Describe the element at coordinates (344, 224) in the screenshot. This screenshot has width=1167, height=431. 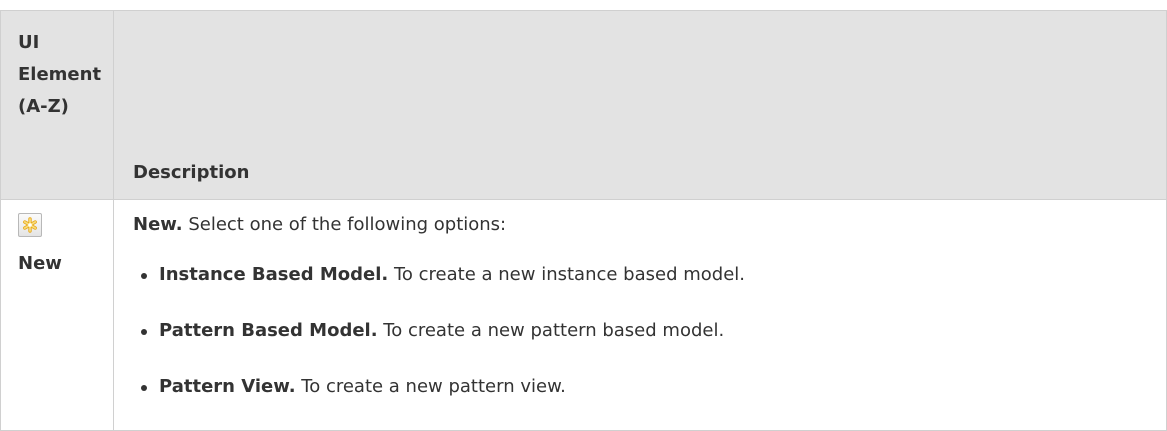
I see `description-text: Select one of the following options:` at that location.